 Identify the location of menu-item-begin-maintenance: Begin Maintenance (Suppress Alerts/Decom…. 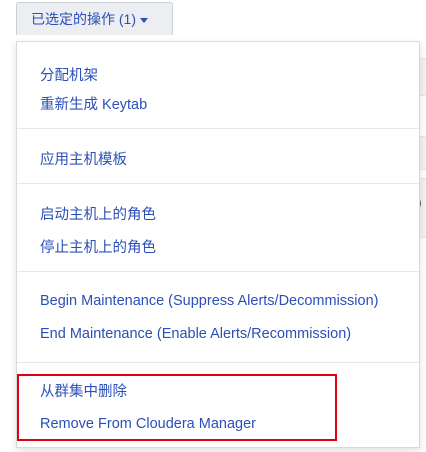
(209, 301).